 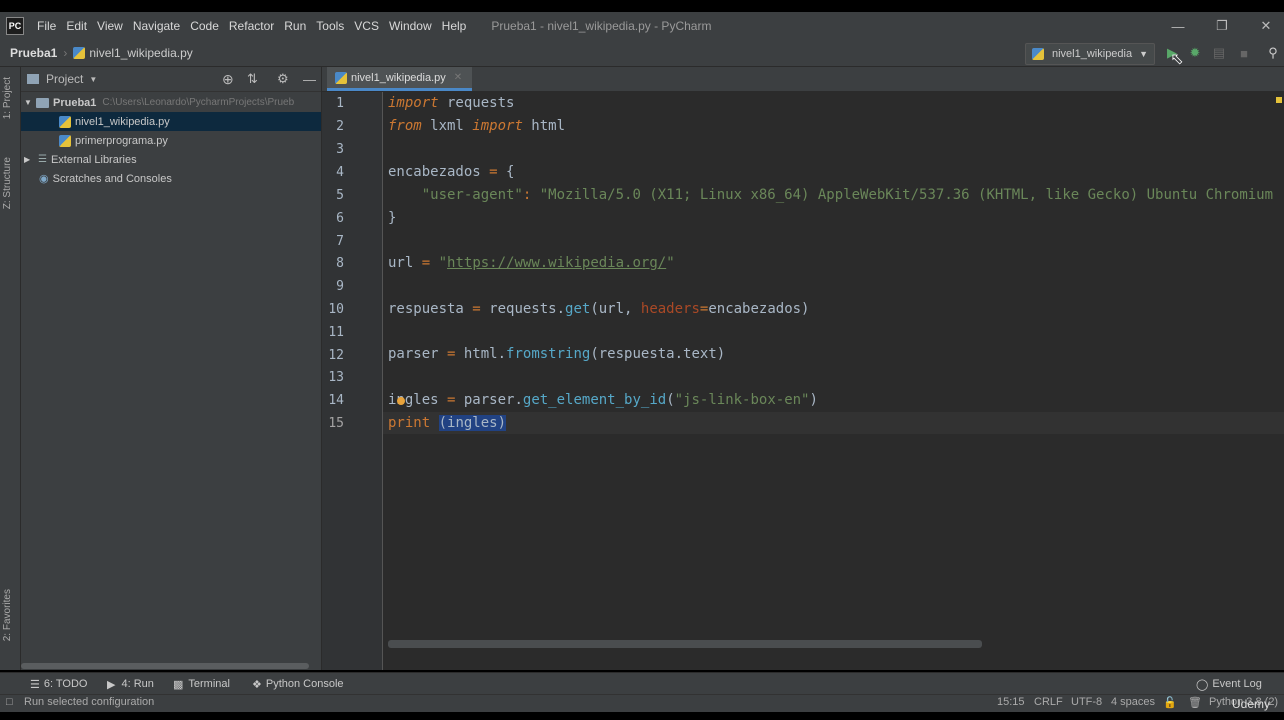 What do you see at coordinates (340, 195) in the screenshot?
I see `line-number: 5` at bounding box center [340, 195].